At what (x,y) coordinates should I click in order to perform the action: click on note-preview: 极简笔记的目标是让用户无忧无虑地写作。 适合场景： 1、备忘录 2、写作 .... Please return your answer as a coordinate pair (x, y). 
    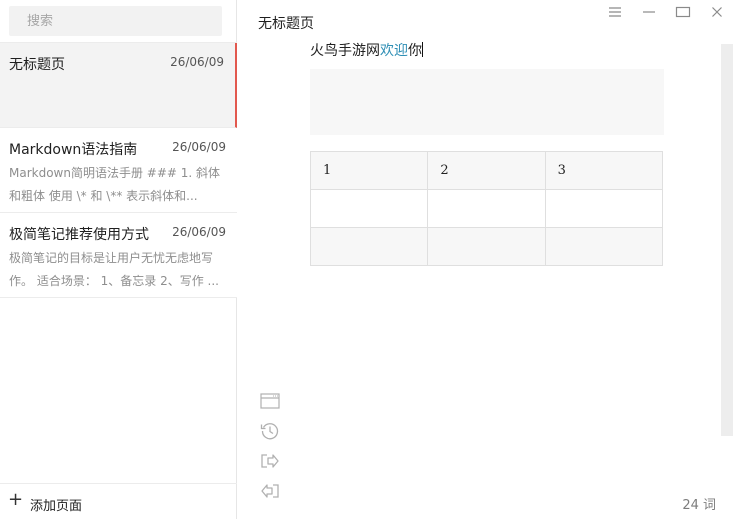
    Looking at the image, I should click on (114, 269).